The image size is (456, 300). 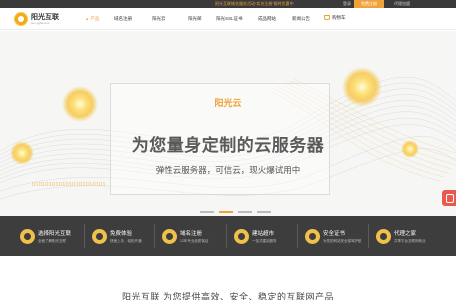 I want to click on register-button: 免费注册, so click(x=369, y=4).